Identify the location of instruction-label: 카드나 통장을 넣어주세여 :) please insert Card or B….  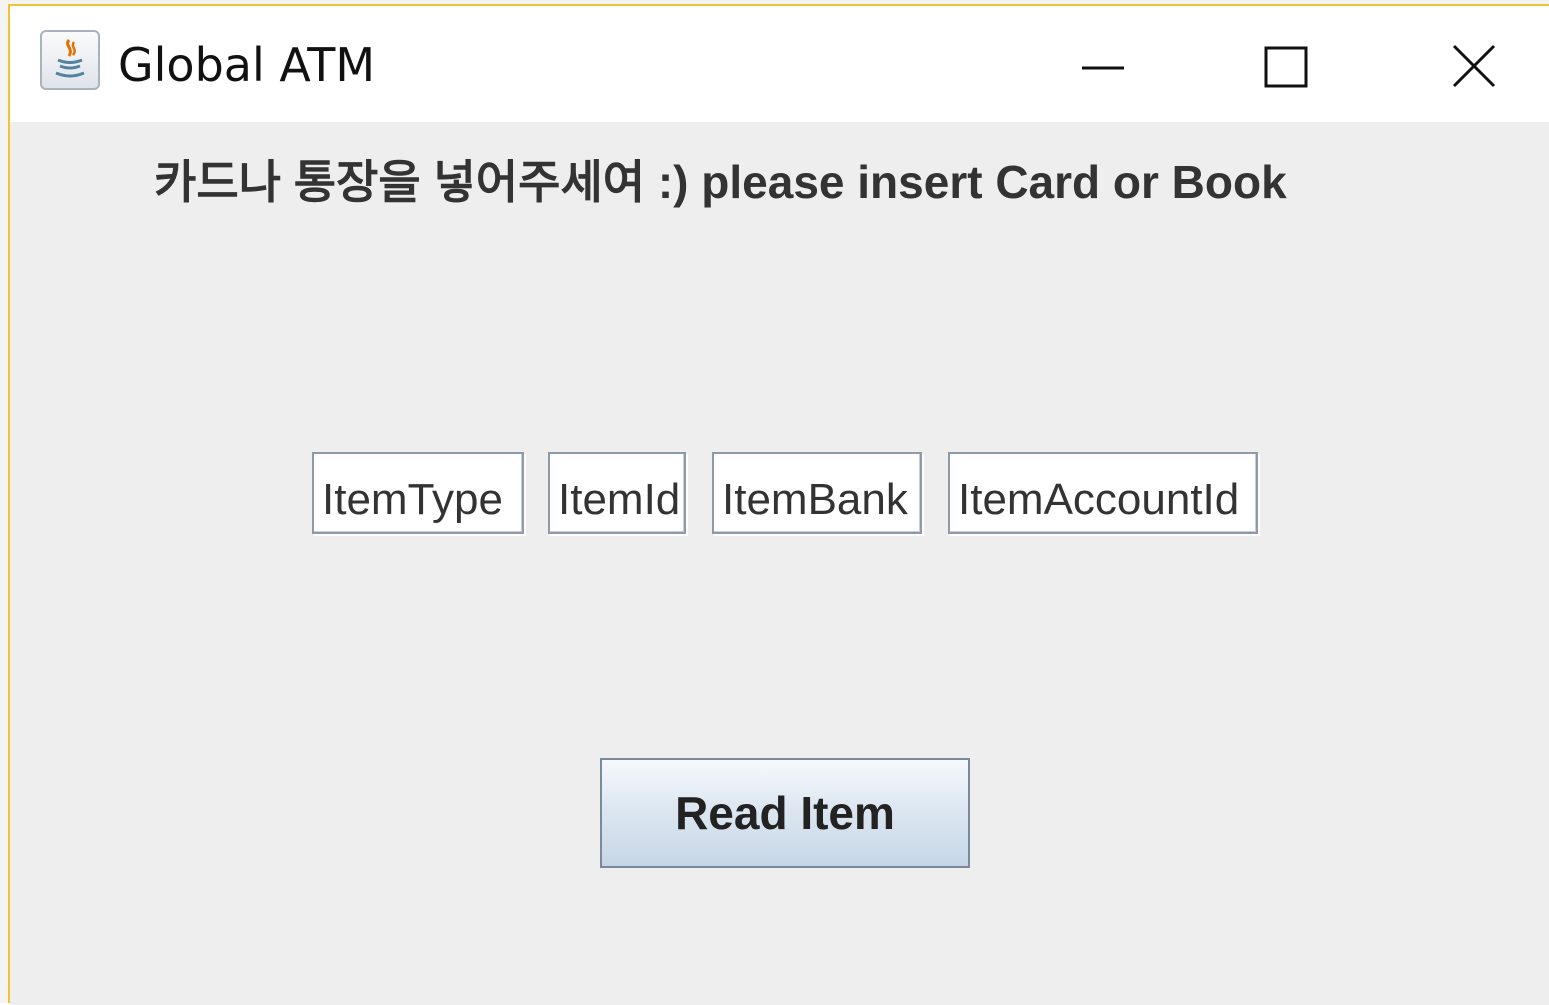
(720, 182).